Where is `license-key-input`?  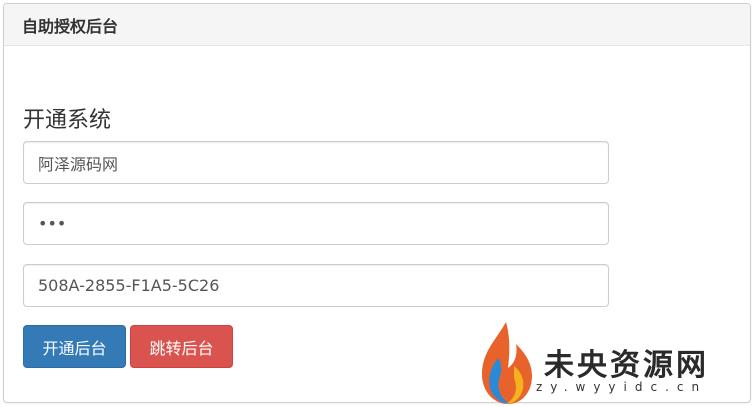
license-key-input is located at coordinates (316, 285).